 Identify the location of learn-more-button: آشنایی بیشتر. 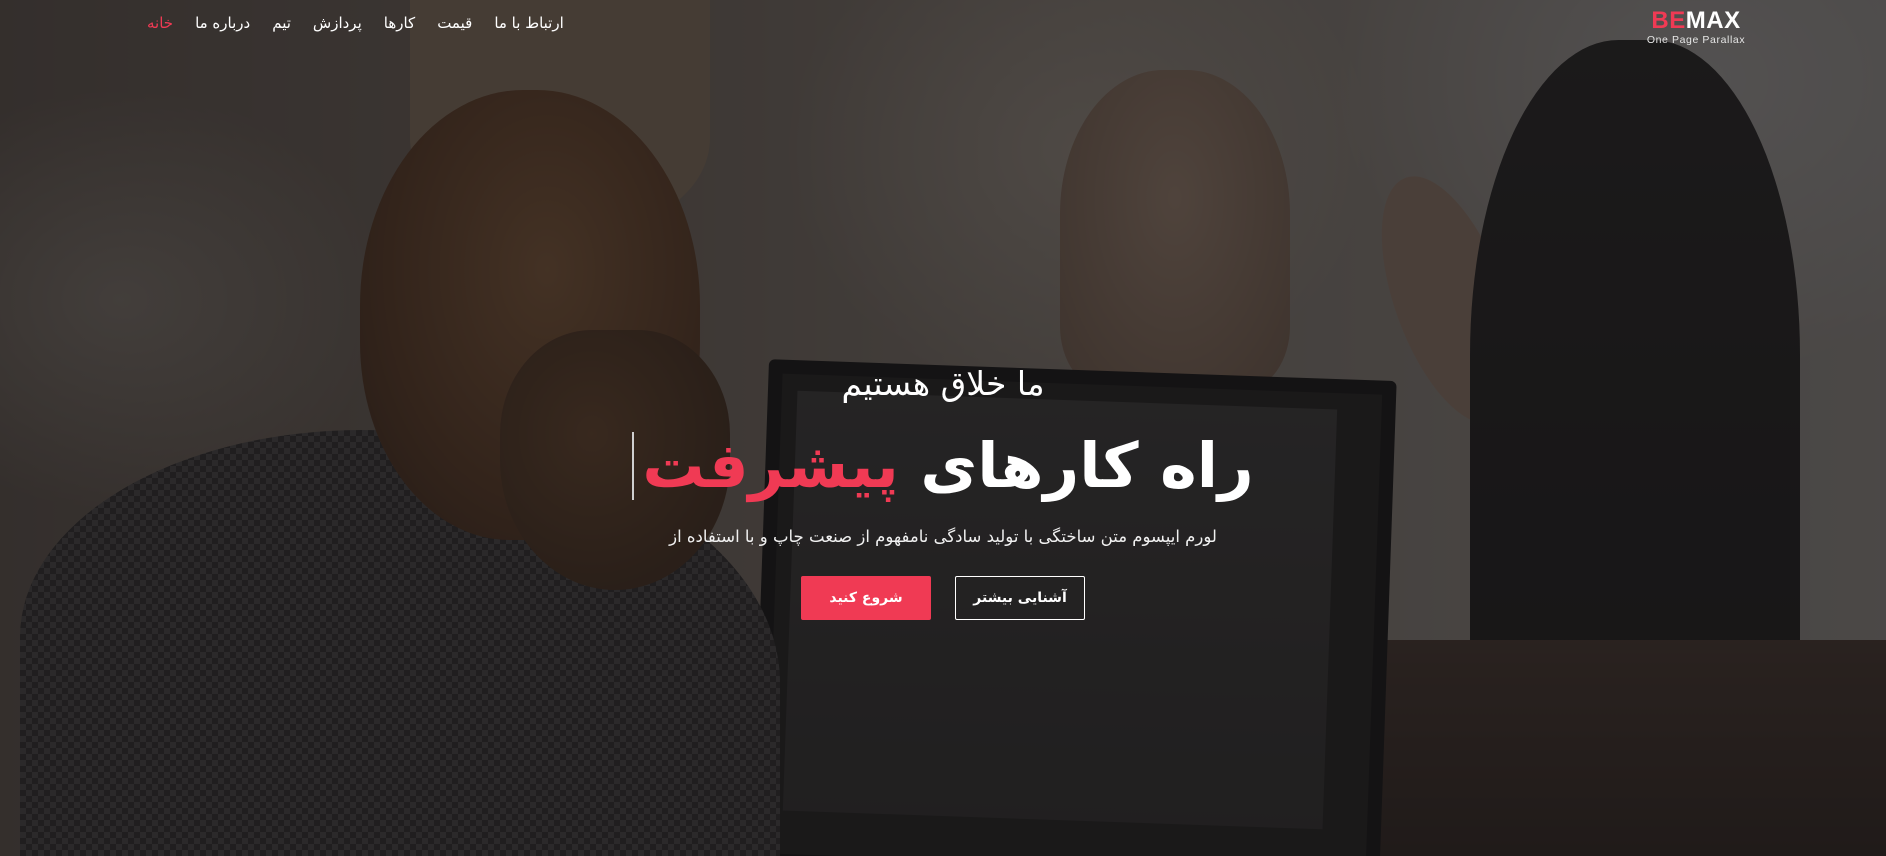
(1020, 598).